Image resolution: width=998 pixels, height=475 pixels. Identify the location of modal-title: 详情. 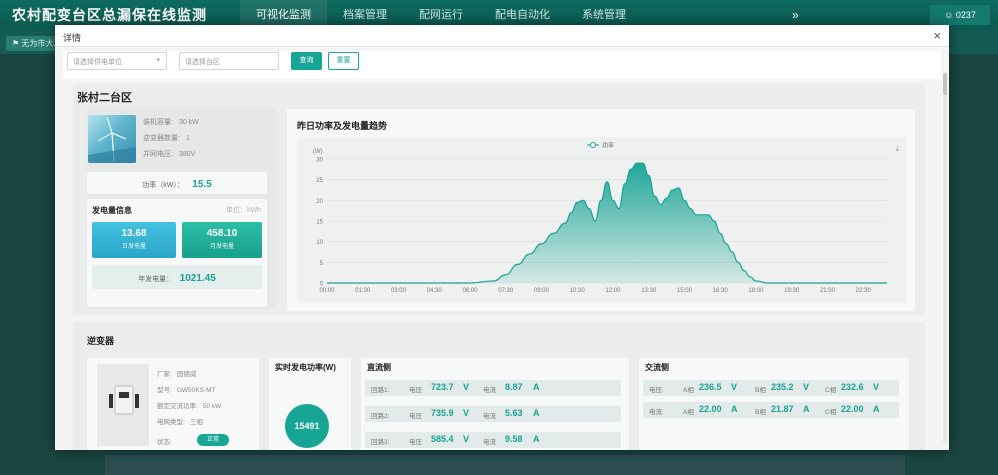
(72, 38).